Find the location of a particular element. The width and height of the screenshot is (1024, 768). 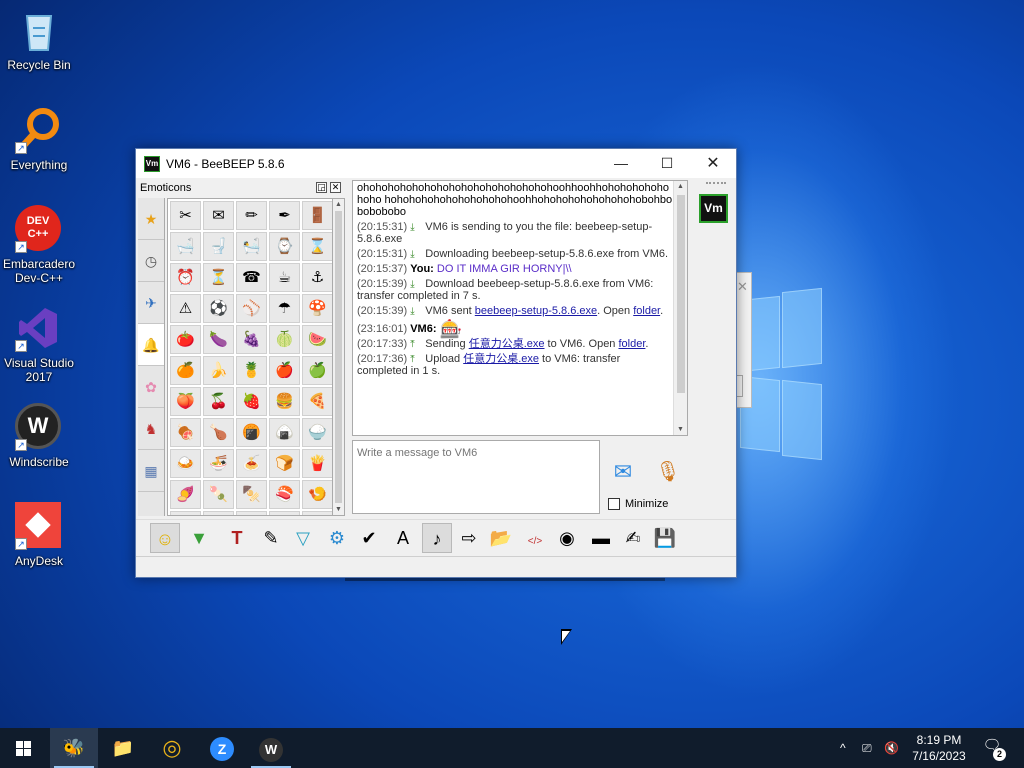

screenshot-button: ◉ is located at coordinates (567, 538).